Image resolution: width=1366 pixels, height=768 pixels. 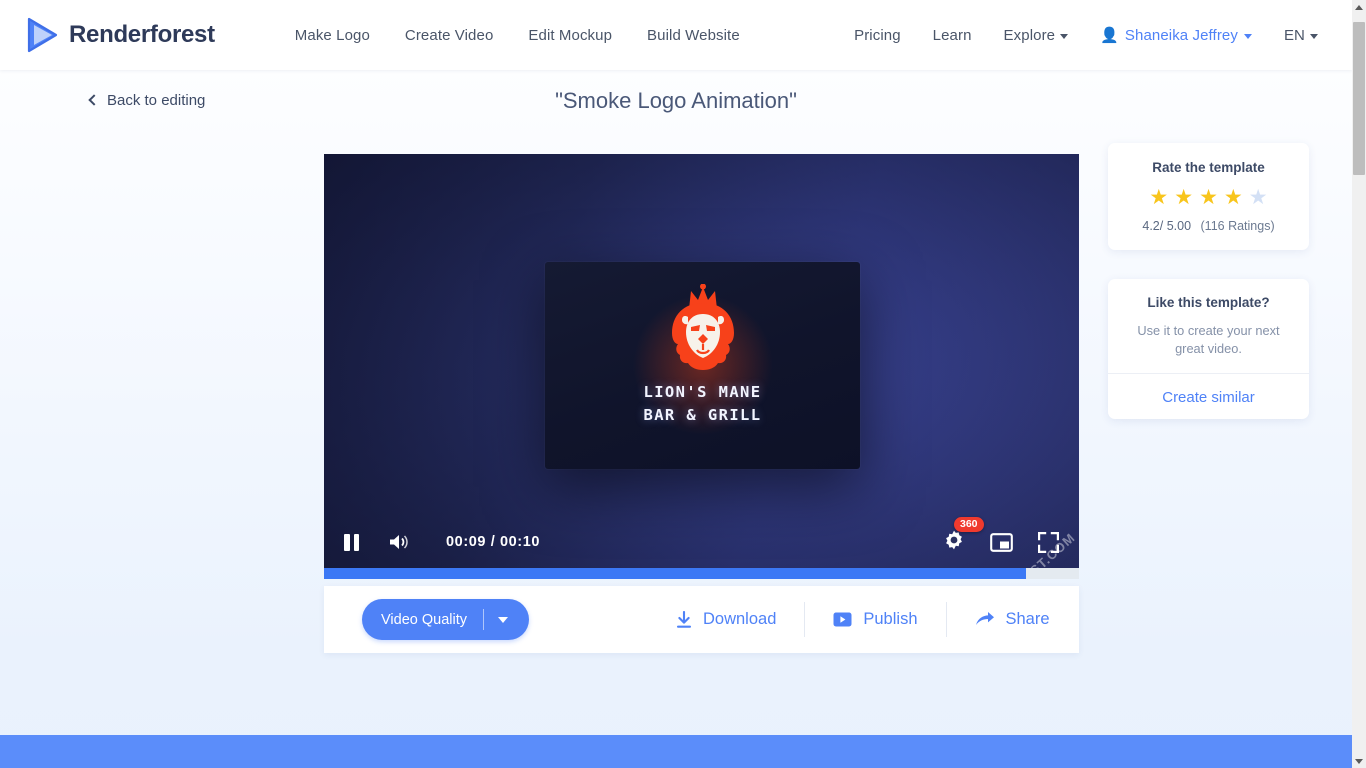 What do you see at coordinates (969, 524) in the screenshot?
I see `quality-badge: 360` at bounding box center [969, 524].